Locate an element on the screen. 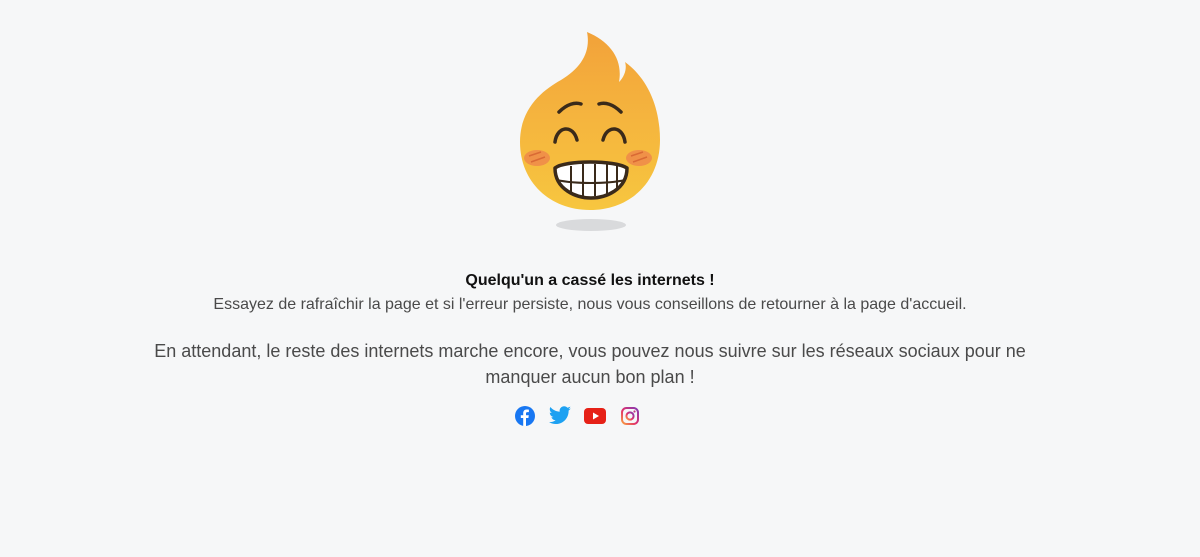 Image resolution: width=1200 pixels, height=557 pixels. page-title: Quelqu'un a cassé les internets ! is located at coordinates (590, 280).